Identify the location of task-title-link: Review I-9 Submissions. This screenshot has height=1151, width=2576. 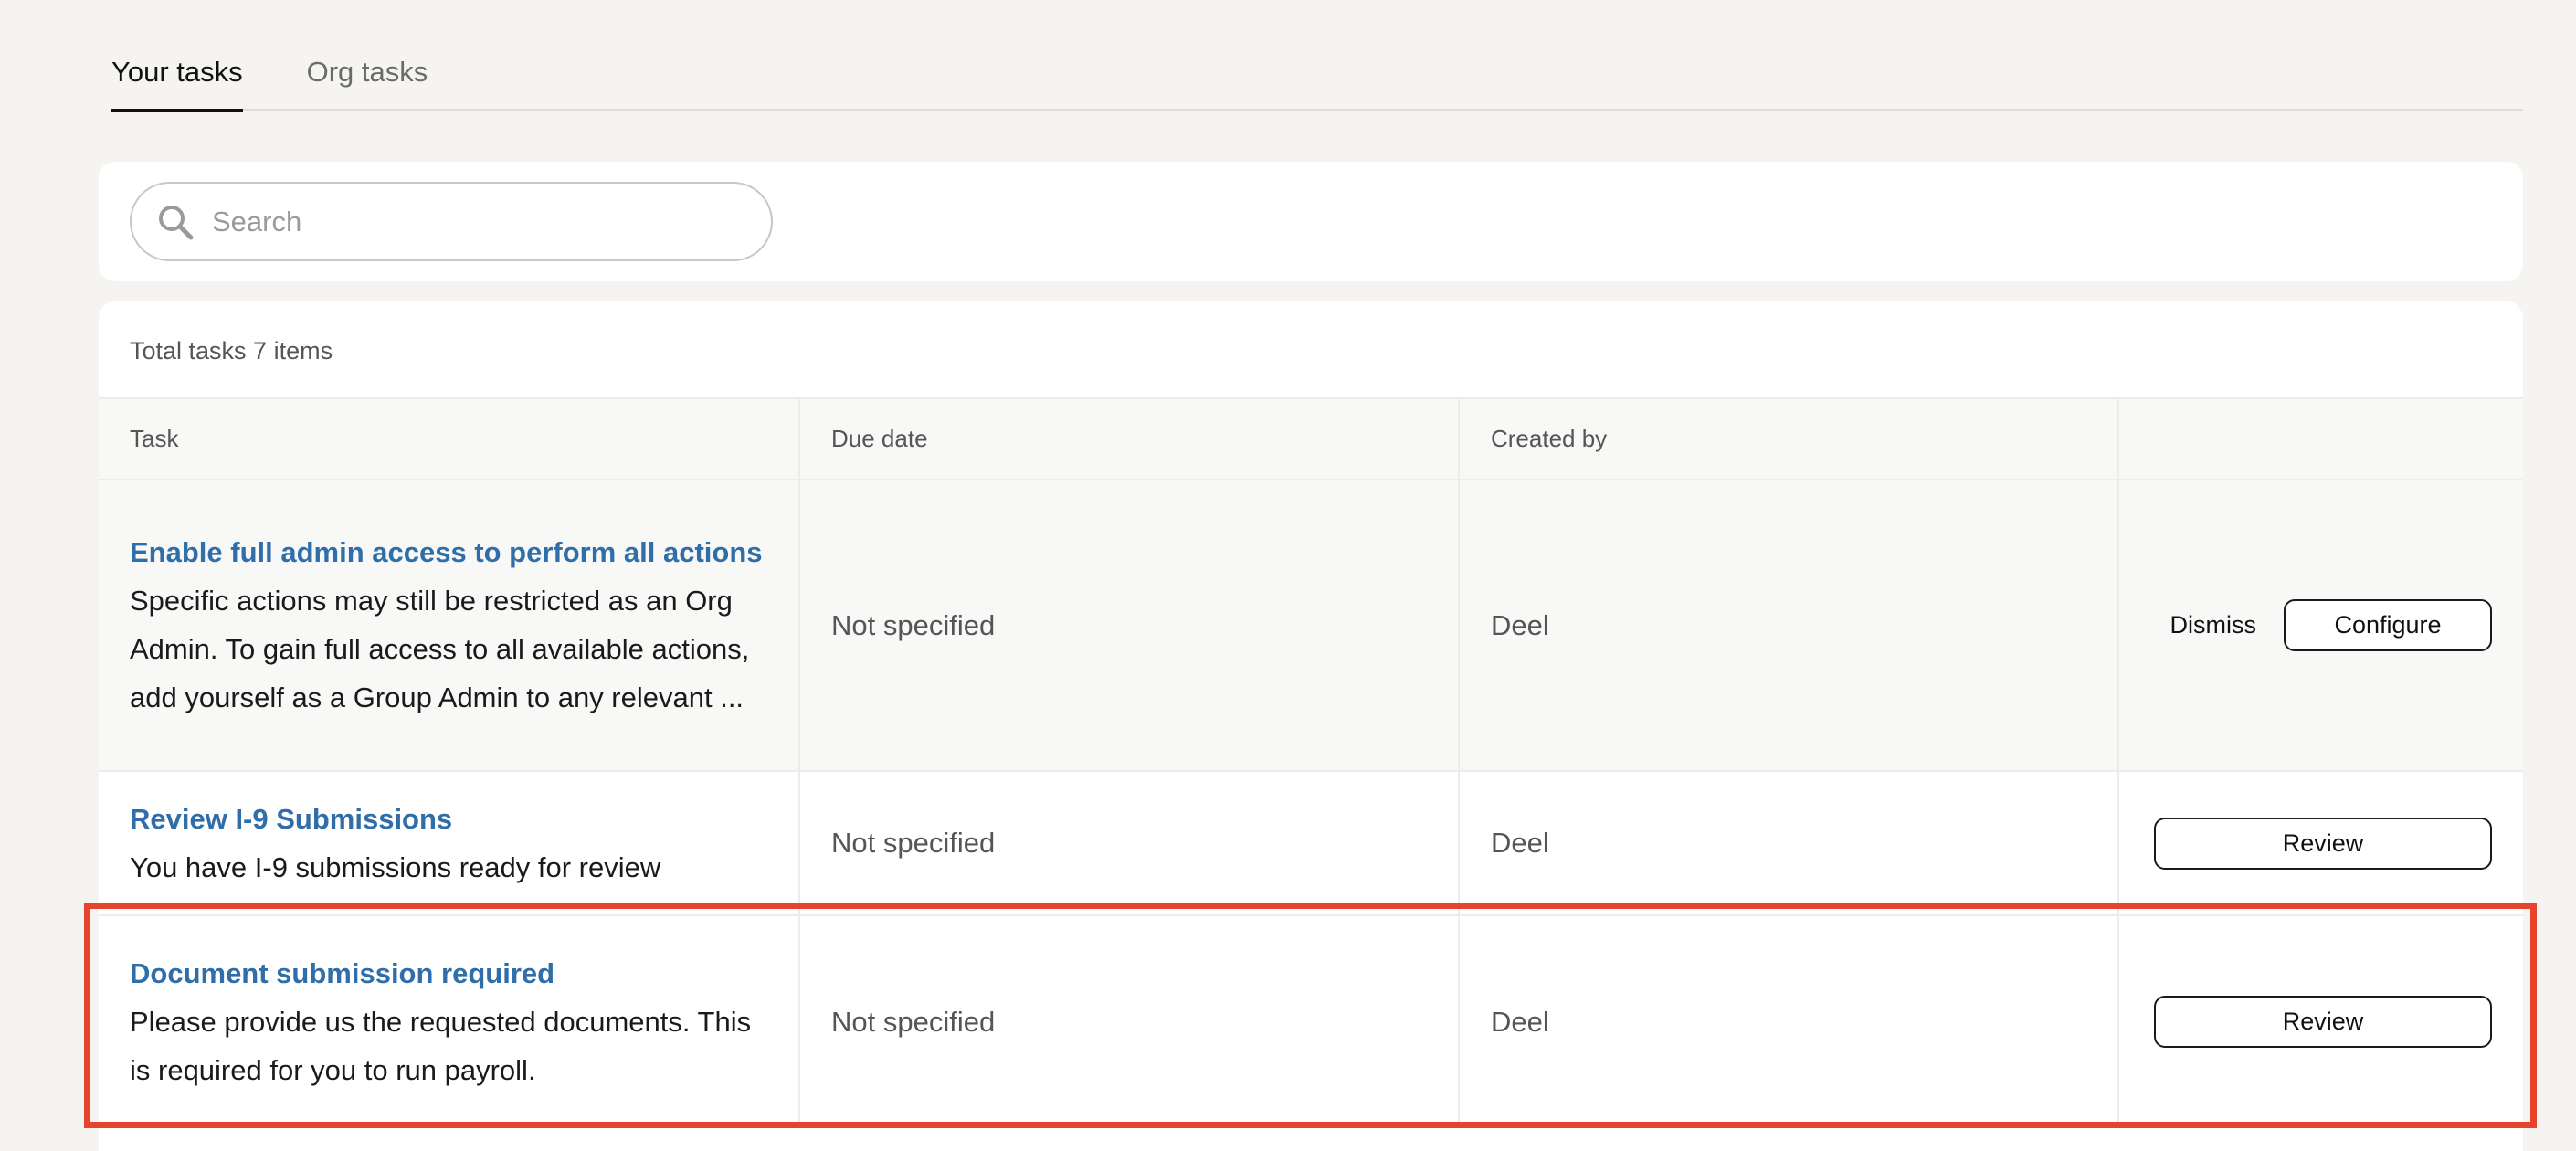
(464, 819).